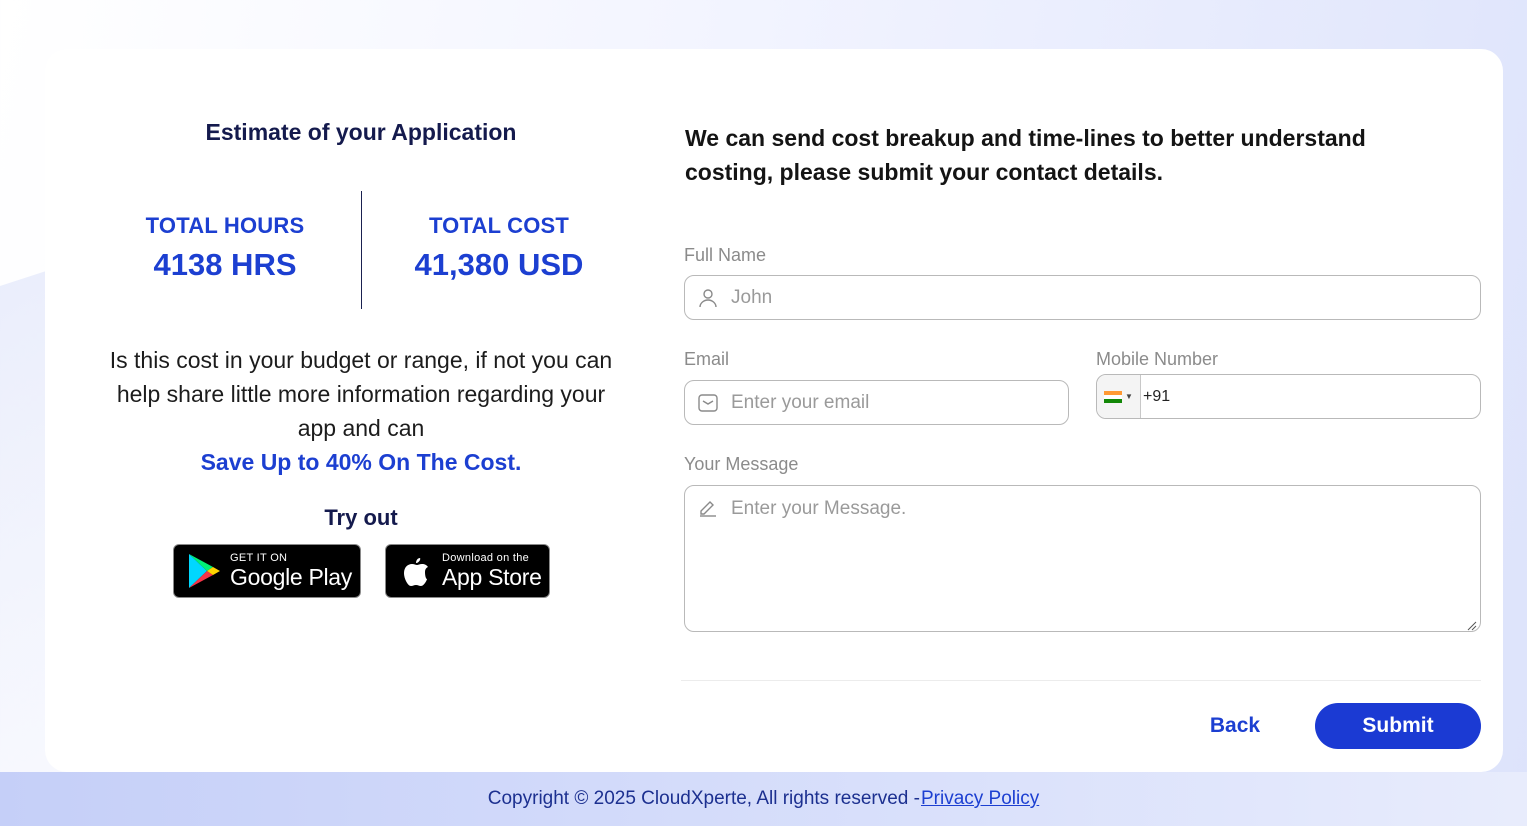 This screenshot has width=1527, height=826. I want to click on submit-button: Submit, so click(1398, 726).